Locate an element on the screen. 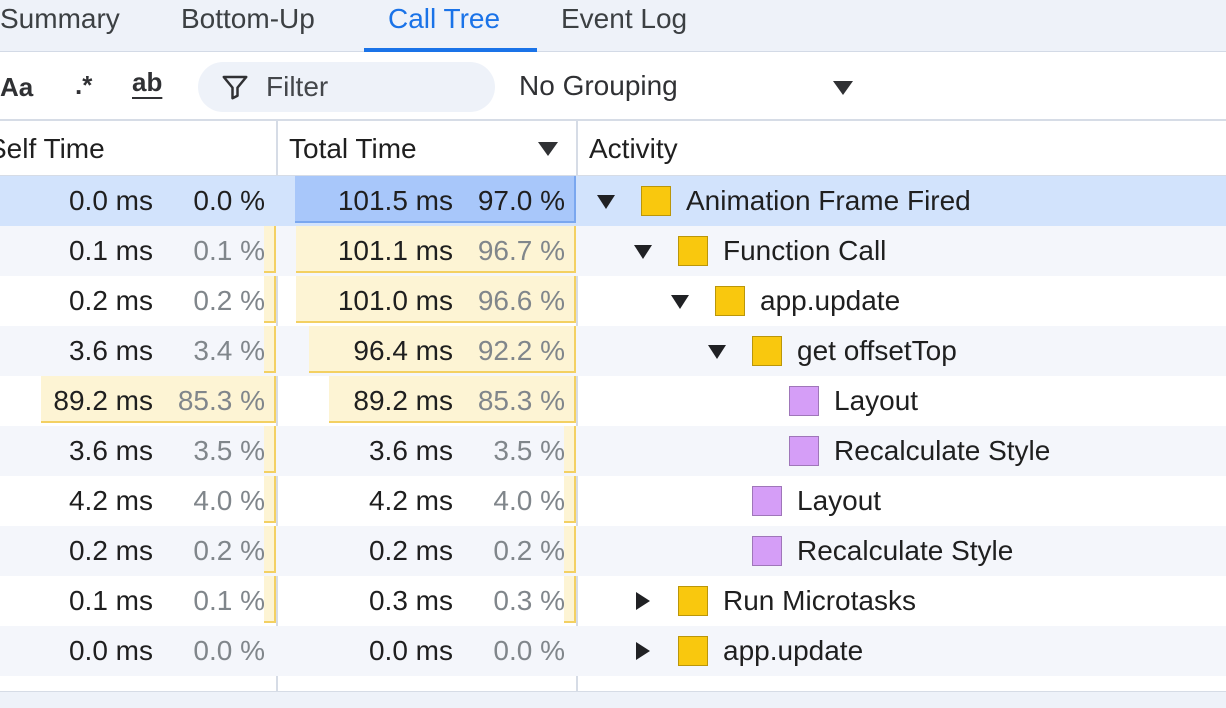 This screenshot has height=708, width=1226. tab-bar: Summary Bottom-Up Call Tree Event Log is located at coordinates (613, 26).